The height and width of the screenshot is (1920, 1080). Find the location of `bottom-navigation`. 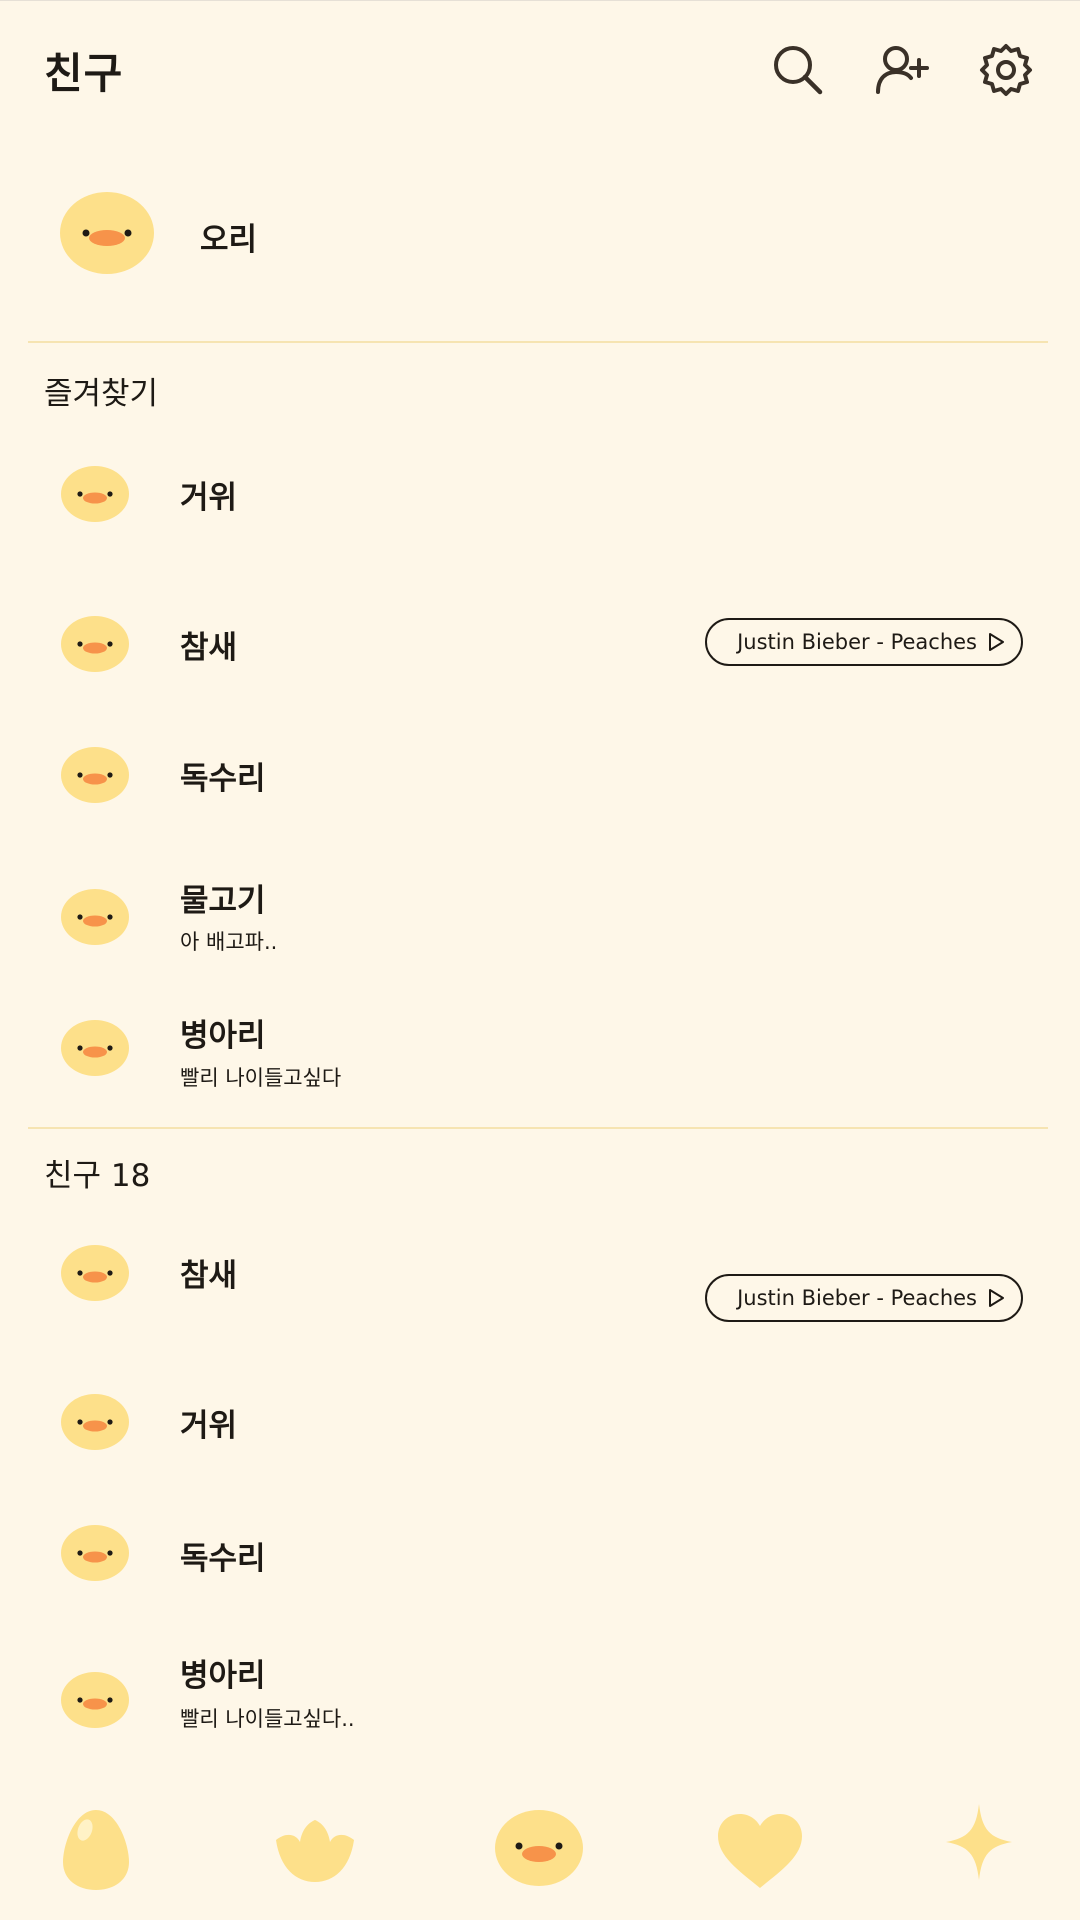

bottom-navigation is located at coordinates (540, 1855).